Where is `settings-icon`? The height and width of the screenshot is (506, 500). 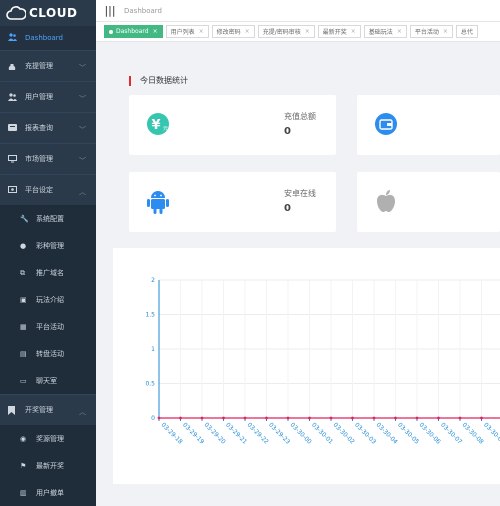
settings-icon is located at coordinates (12, 190).